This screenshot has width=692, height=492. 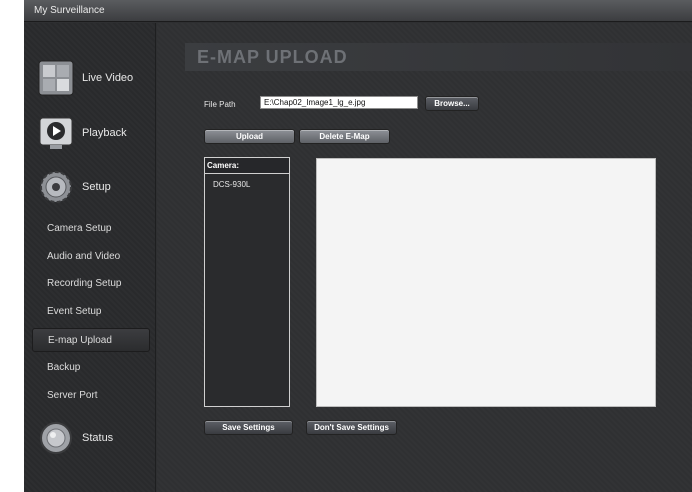 What do you see at coordinates (344, 136) in the screenshot?
I see `delete-e-map-button: Delete E-Map` at bounding box center [344, 136].